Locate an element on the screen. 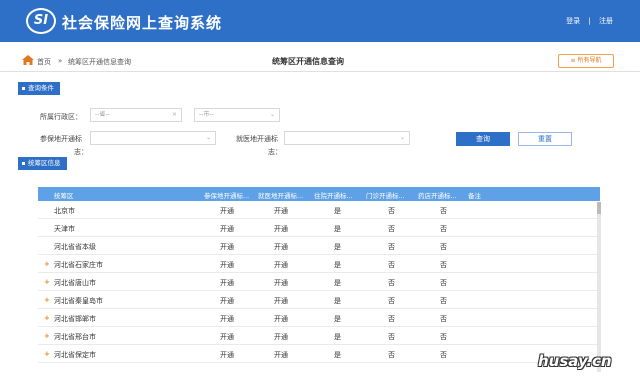 The image size is (640, 383). top-header-bar: SI 社会保险网上查询系统 登录 | 注册 is located at coordinates (320, 21).